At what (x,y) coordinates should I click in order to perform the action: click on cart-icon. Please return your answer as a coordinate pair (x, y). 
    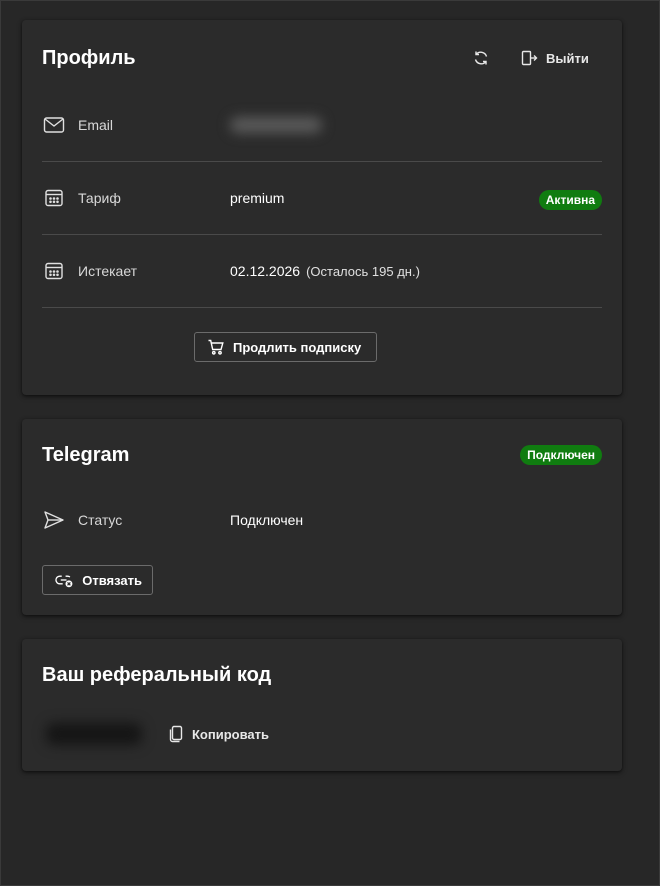
    Looking at the image, I should click on (216, 347).